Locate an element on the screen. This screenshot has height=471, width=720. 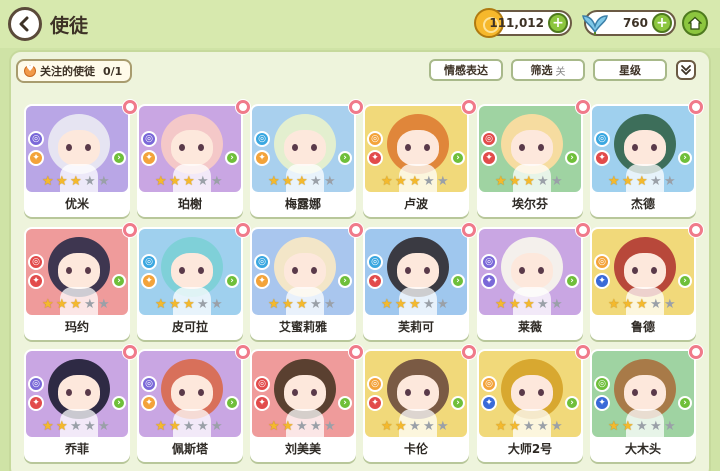
apostle-name: 佩斯塔 is located at coordinates (189, 449).